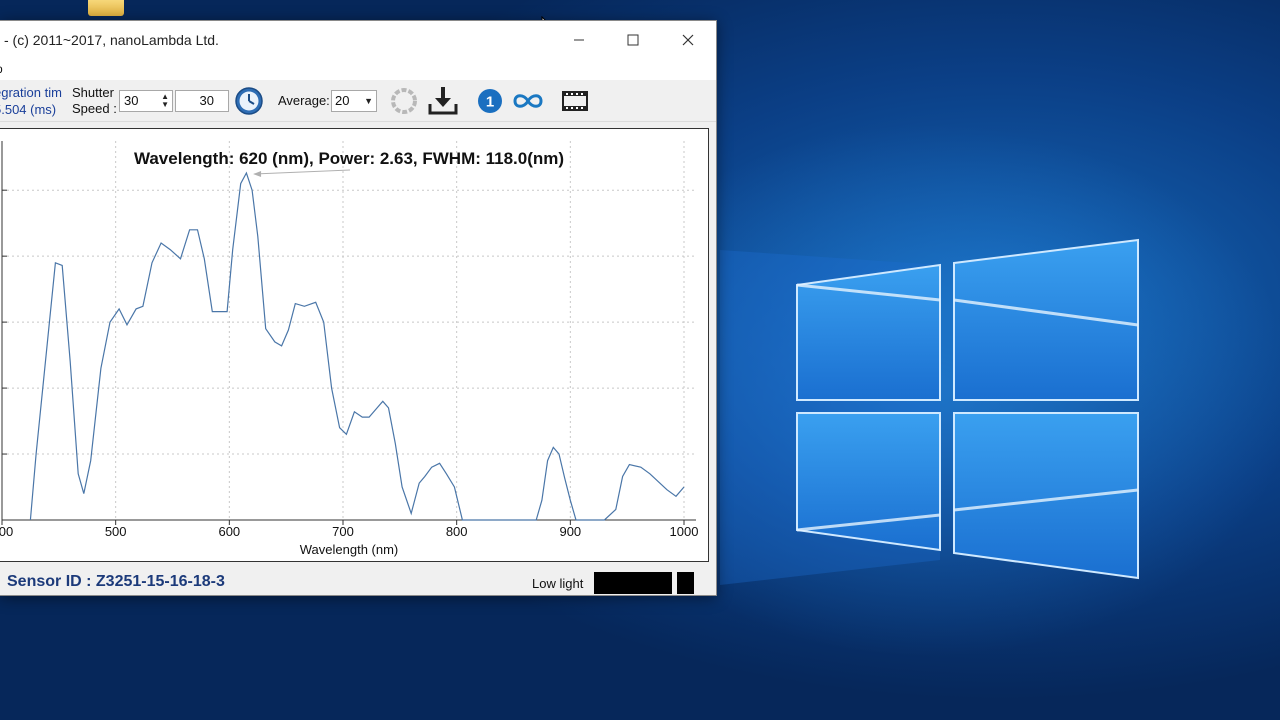 This screenshot has height=720, width=1280. Describe the element at coordinates (202, 101) in the screenshot. I see `shutter-speed-input: 30` at that location.